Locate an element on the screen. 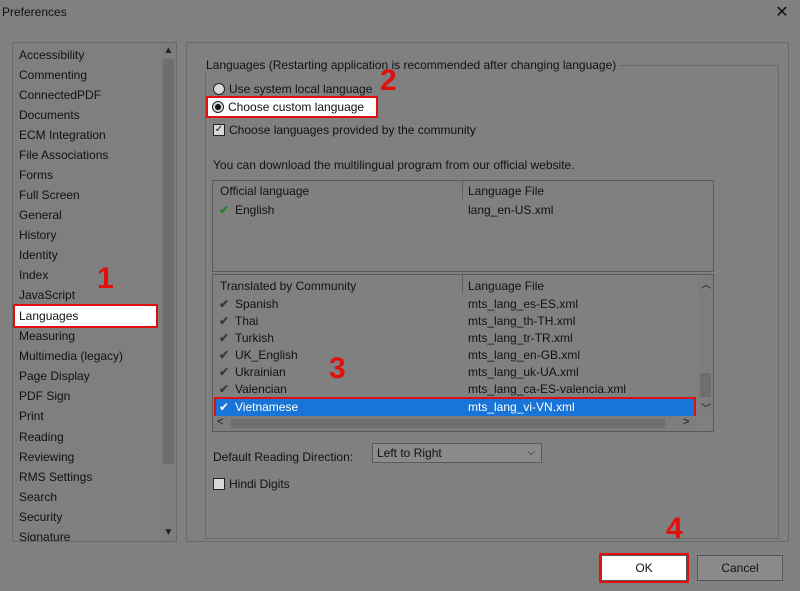 Image resolution: width=800 pixels, height=591 pixels. language-name: Spanish is located at coordinates (257, 304).